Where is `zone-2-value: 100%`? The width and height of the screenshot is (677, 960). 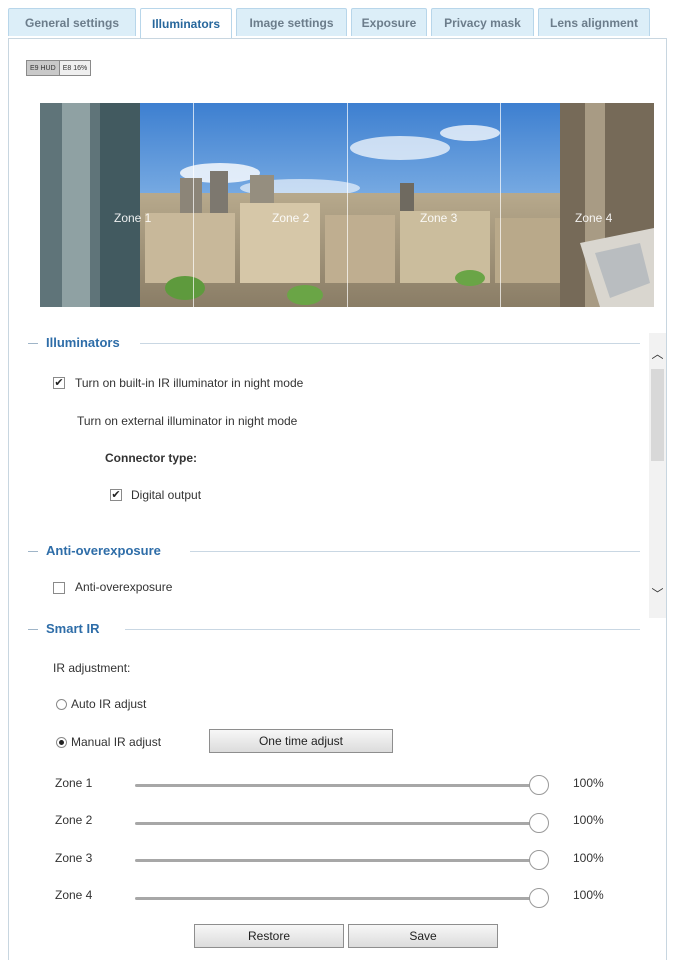 zone-2-value: 100% is located at coordinates (588, 820).